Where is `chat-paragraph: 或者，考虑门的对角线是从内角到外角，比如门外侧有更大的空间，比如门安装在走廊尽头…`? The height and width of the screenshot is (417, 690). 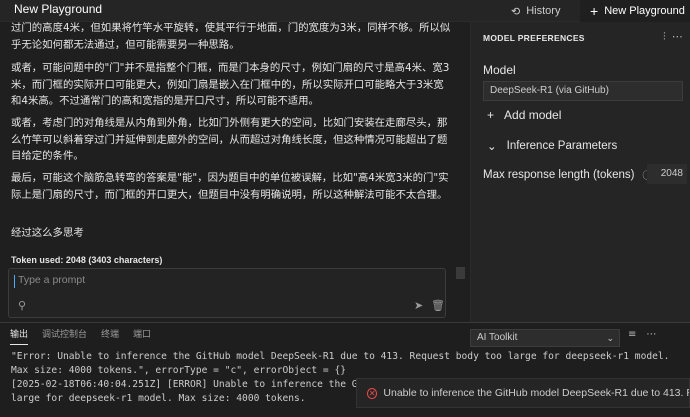 chat-paragraph: 或者，考虑门的对角线是从内角到外角，比如门外侧有更大的空间，比如门安装在走廊尽头… is located at coordinates (229, 139).